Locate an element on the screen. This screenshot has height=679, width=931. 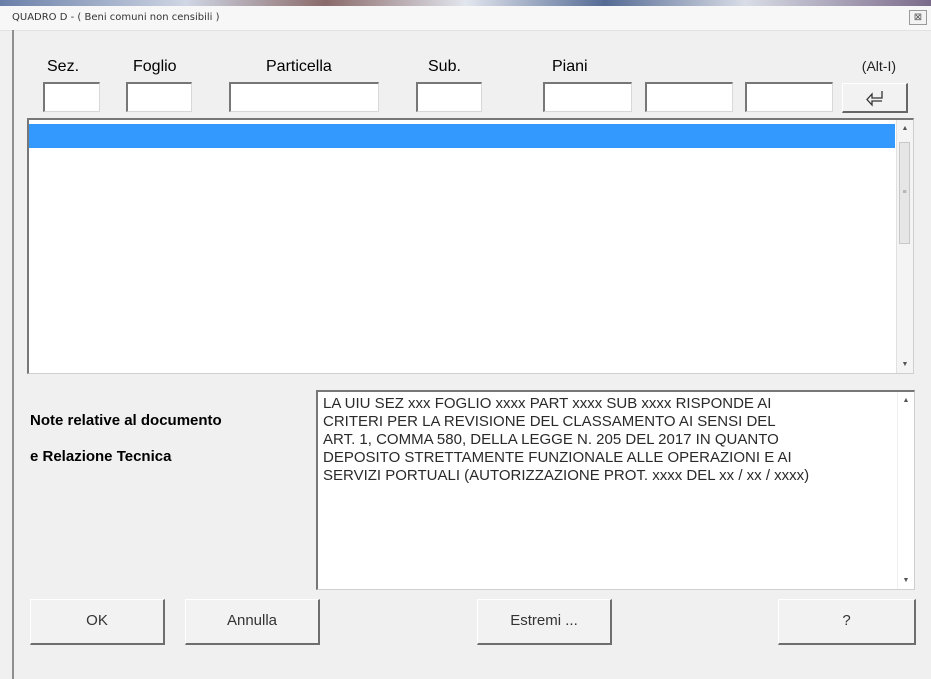
shortcut-hint: (Alt-I) is located at coordinates (878, 66).